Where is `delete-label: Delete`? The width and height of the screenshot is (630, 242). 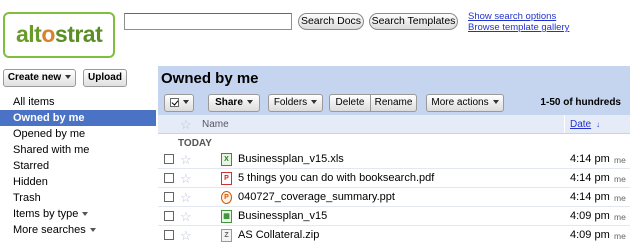
delete-label: Delete is located at coordinates (350, 102).